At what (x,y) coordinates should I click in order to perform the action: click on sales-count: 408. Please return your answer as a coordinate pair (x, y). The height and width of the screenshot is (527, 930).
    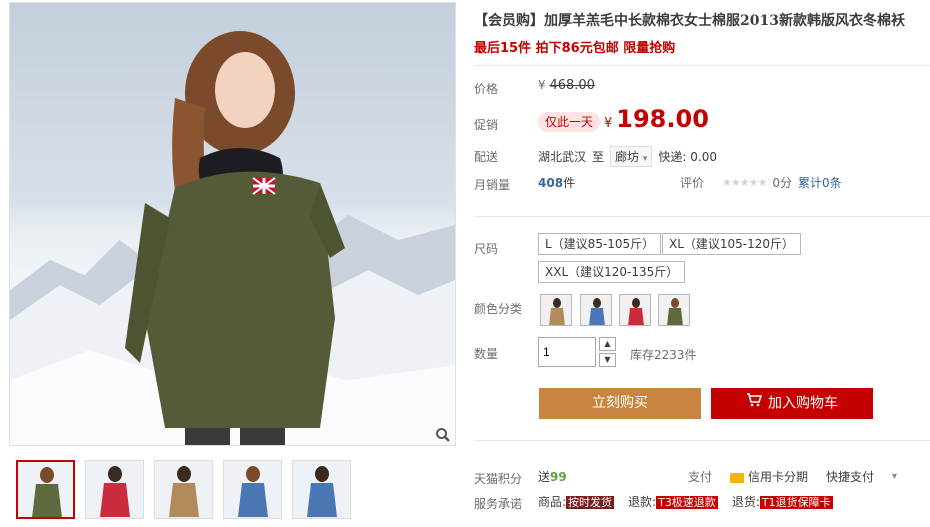
    Looking at the image, I should click on (551, 183).